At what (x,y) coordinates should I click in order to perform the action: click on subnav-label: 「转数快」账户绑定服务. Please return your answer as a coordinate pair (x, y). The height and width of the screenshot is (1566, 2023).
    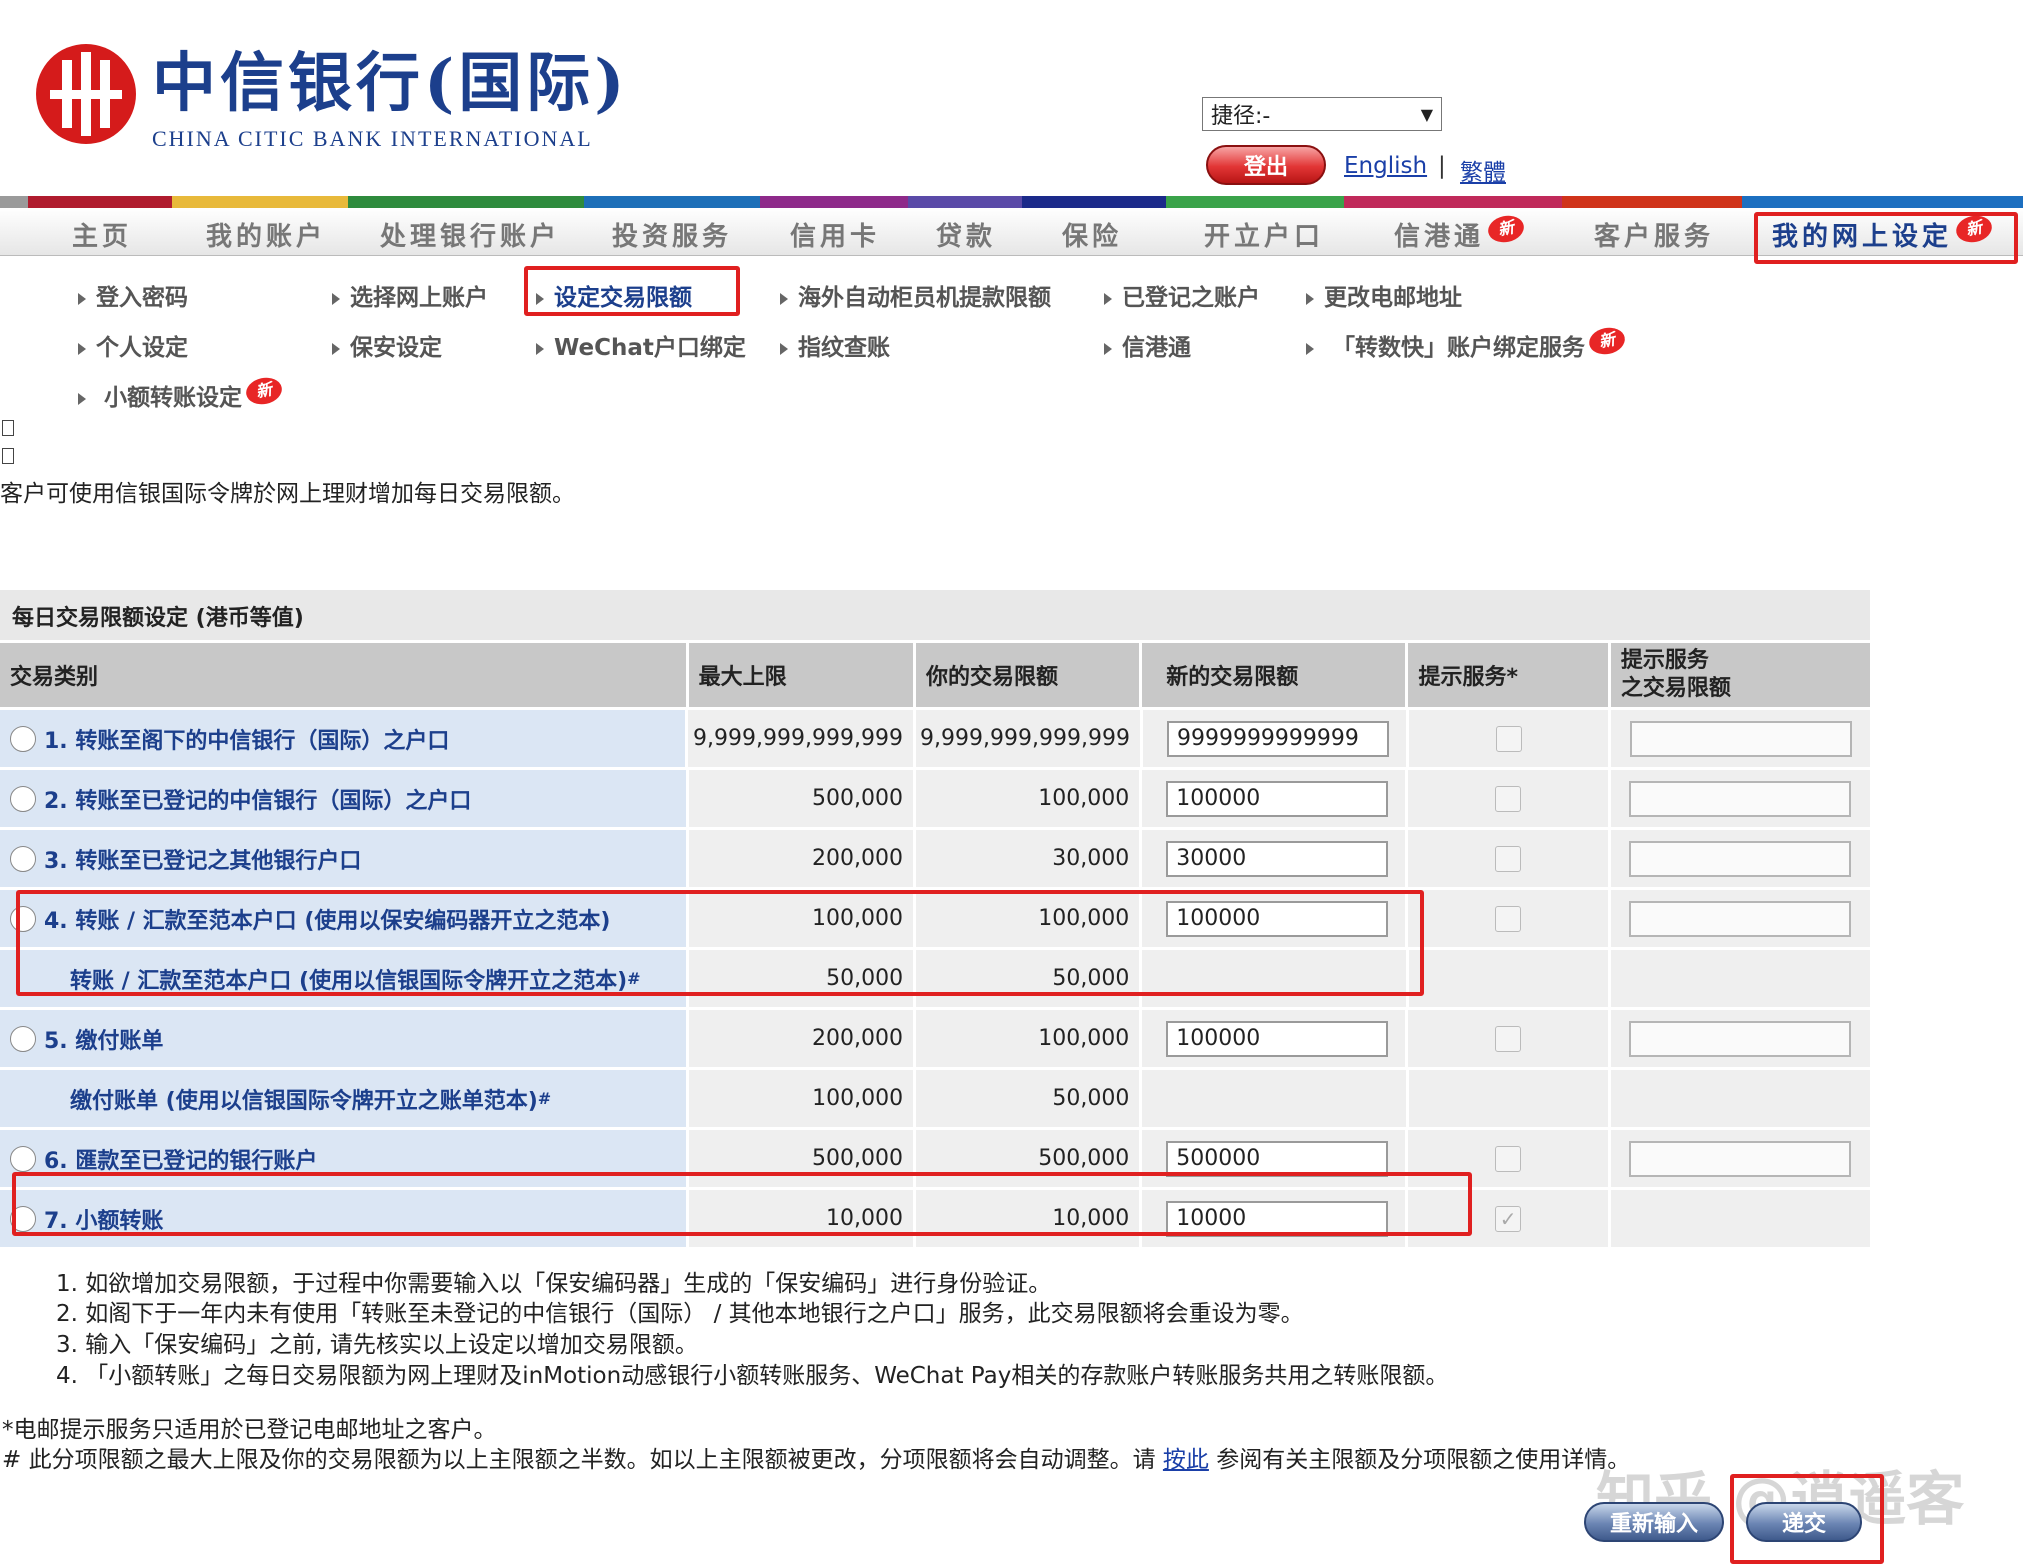
    Looking at the image, I should click on (1459, 348).